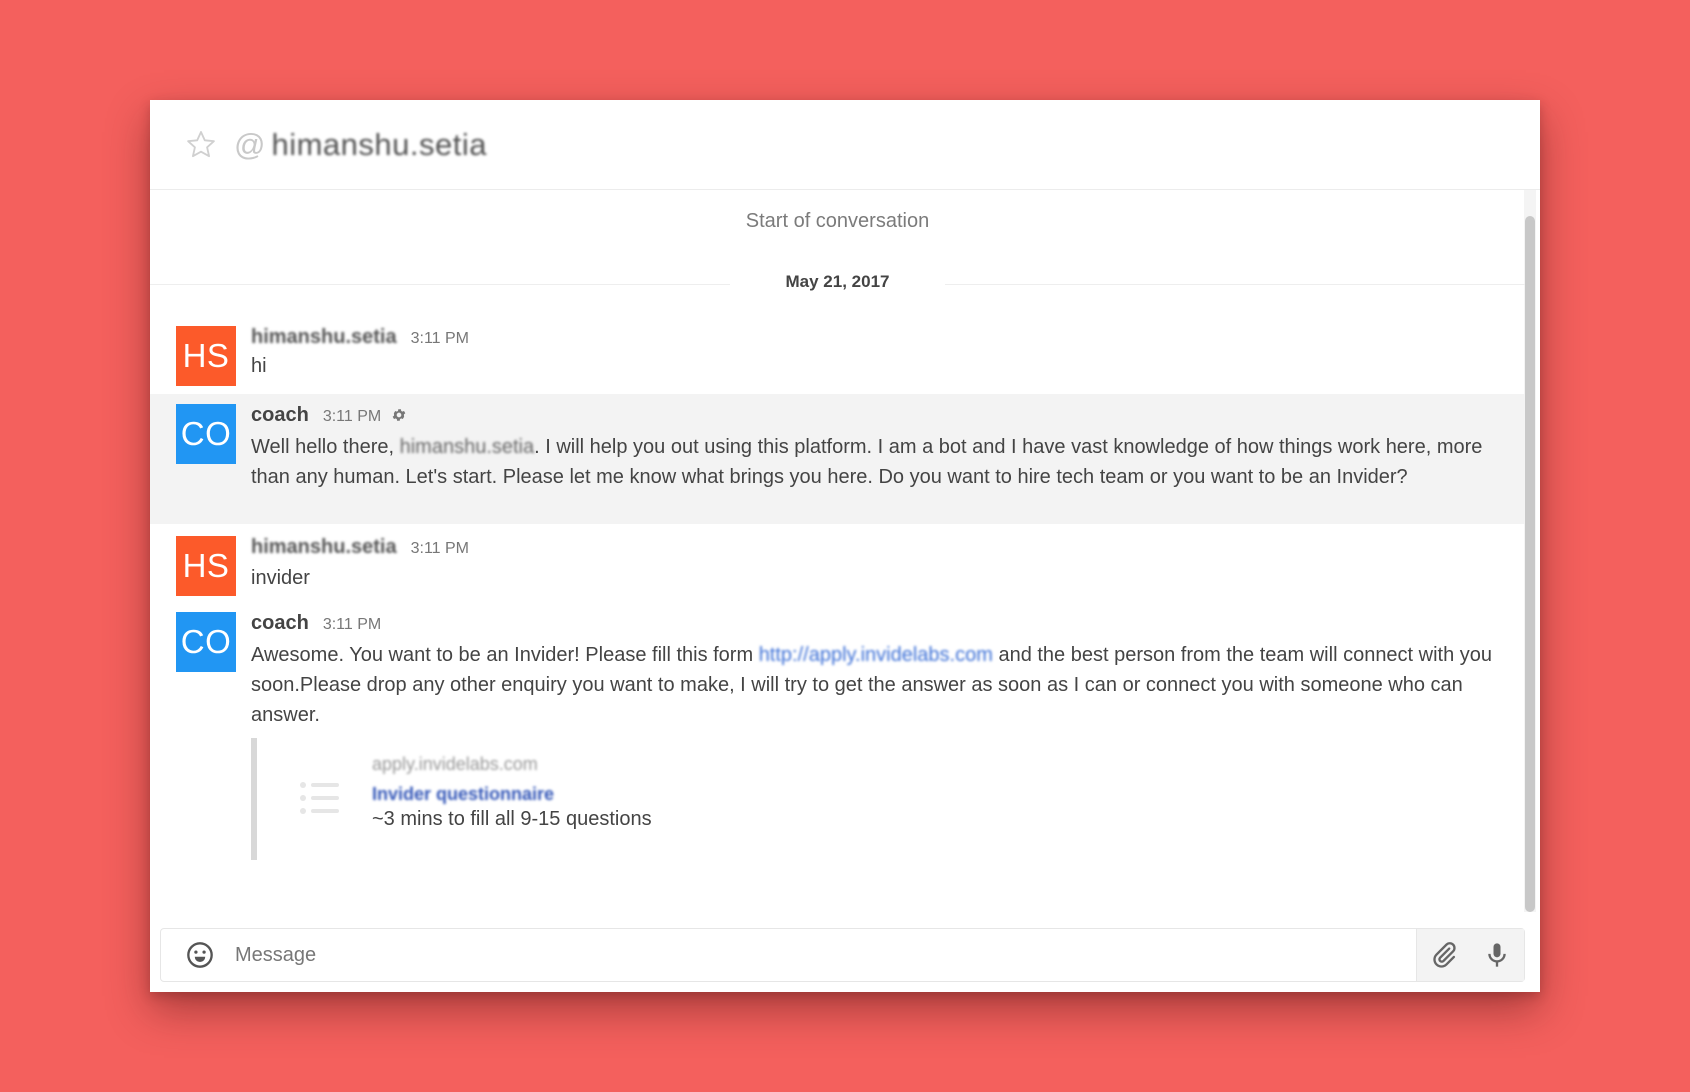  What do you see at coordinates (250, 144) in the screenshot?
I see `at-sign: @` at bounding box center [250, 144].